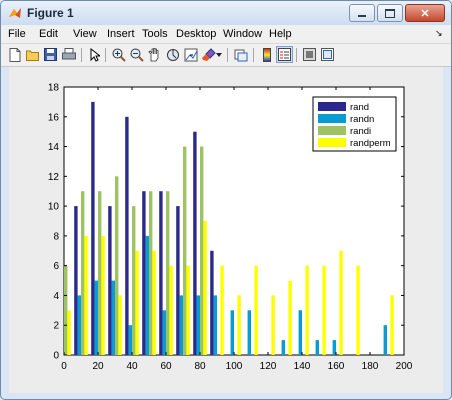 The width and height of the screenshot is (452, 400). Describe the element at coordinates (56, 326) in the screenshot. I see `y-tick-label: 2` at that location.